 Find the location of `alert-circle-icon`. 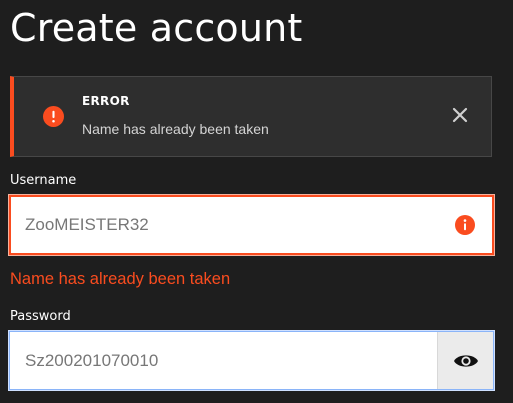

alert-circle-icon is located at coordinates (53, 116).